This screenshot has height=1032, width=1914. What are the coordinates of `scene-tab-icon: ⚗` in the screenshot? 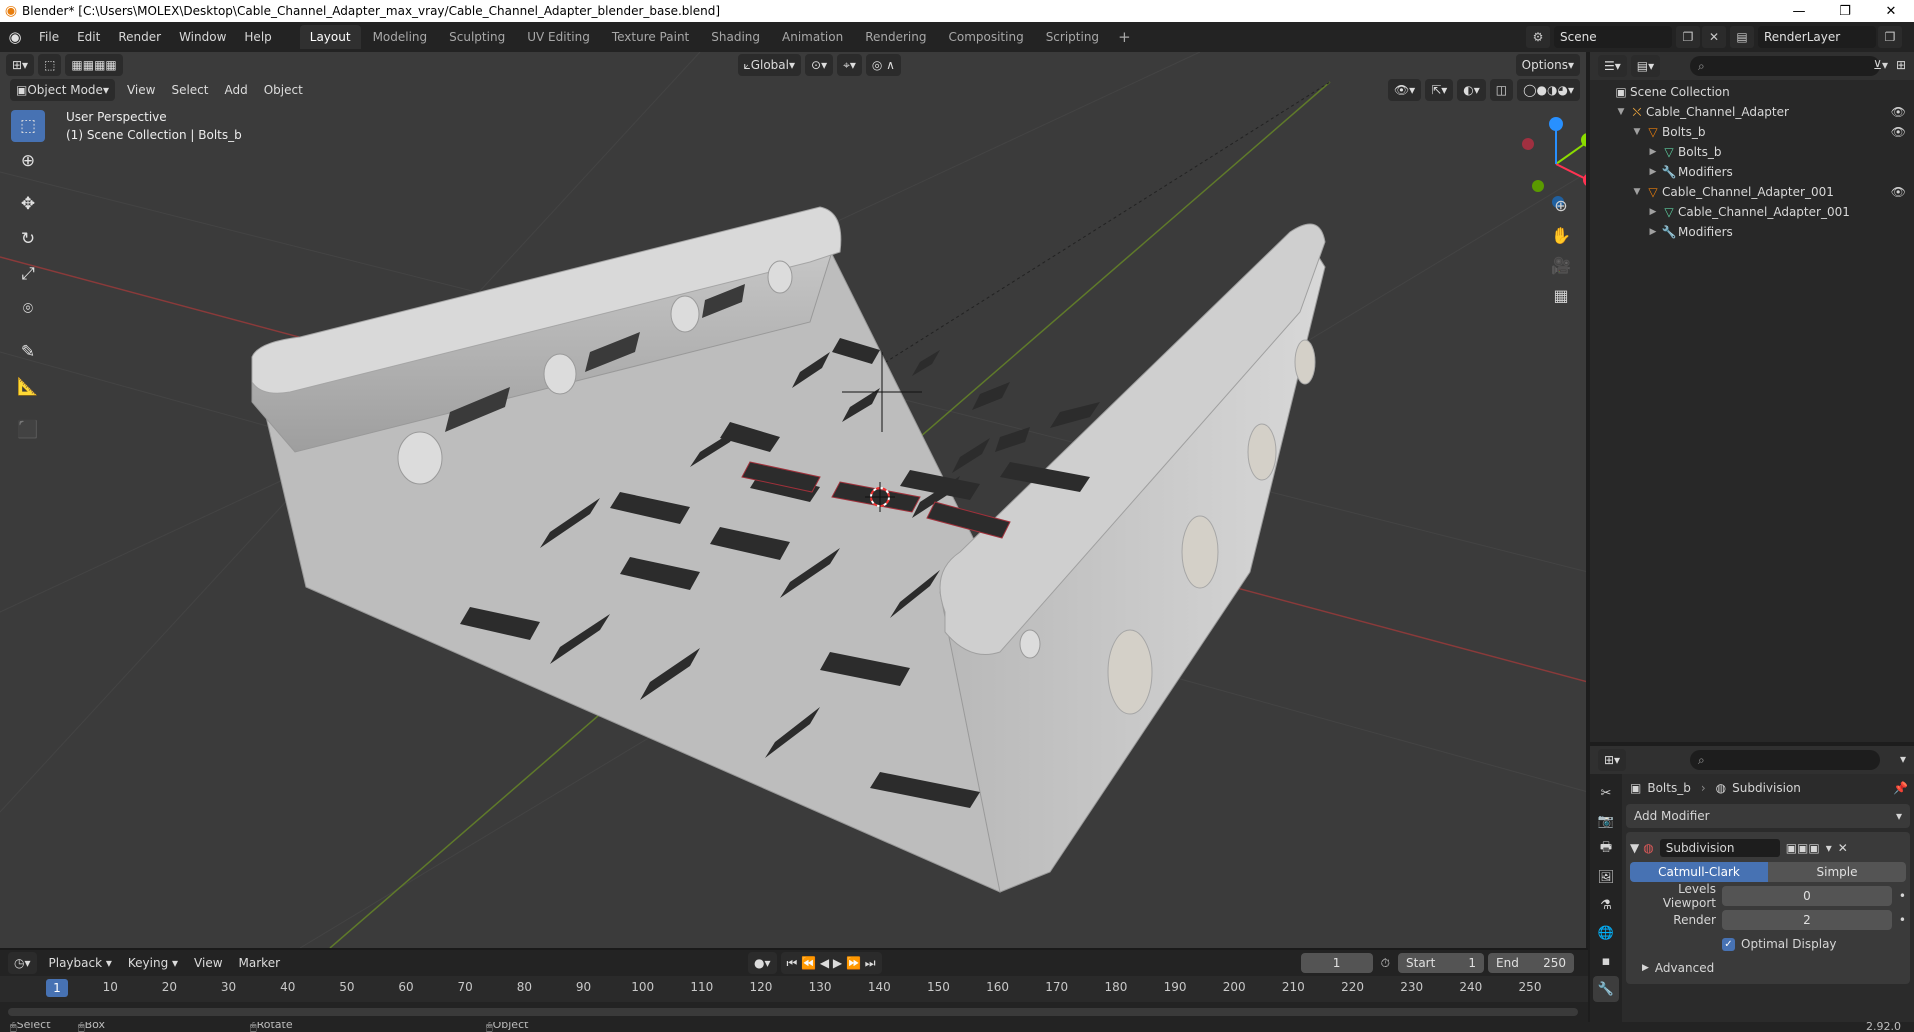 It's located at (1606, 905).